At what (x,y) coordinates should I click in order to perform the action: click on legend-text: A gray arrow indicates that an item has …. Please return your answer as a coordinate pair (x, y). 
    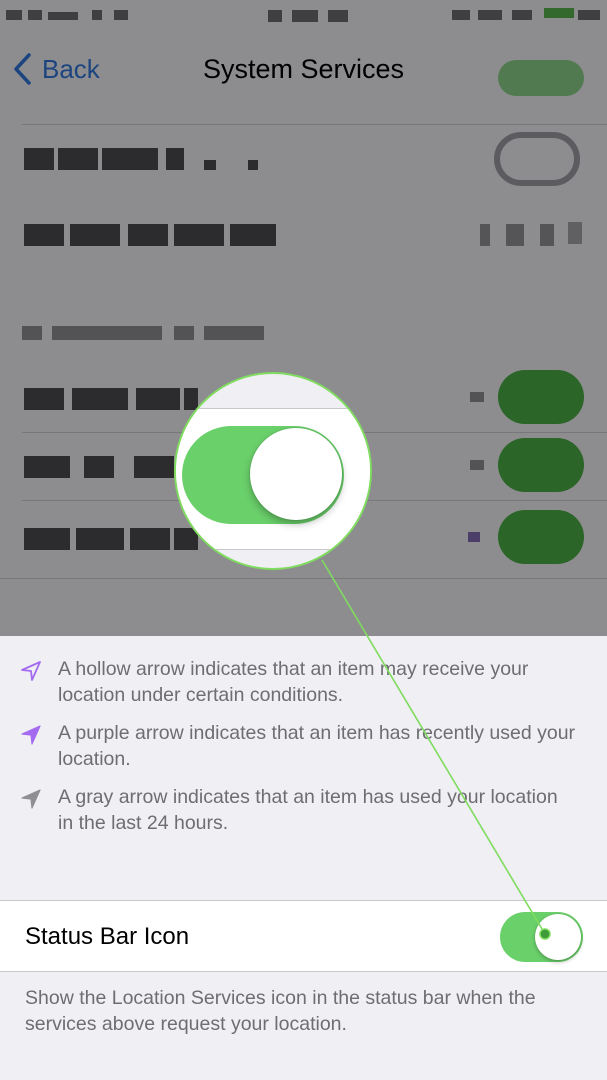
    Looking at the image, I should click on (308, 810).